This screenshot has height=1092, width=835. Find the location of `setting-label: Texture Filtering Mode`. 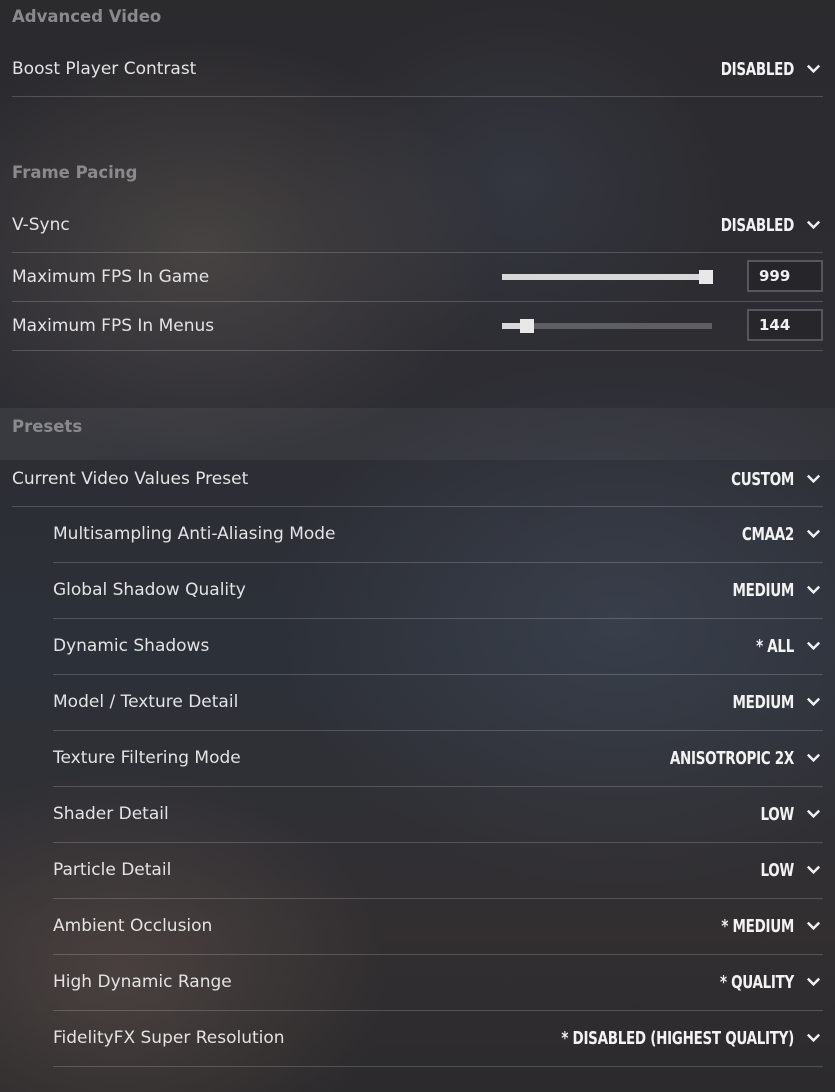

setting-label: Texture Filtering Mode is located at coordinates (147, 758).